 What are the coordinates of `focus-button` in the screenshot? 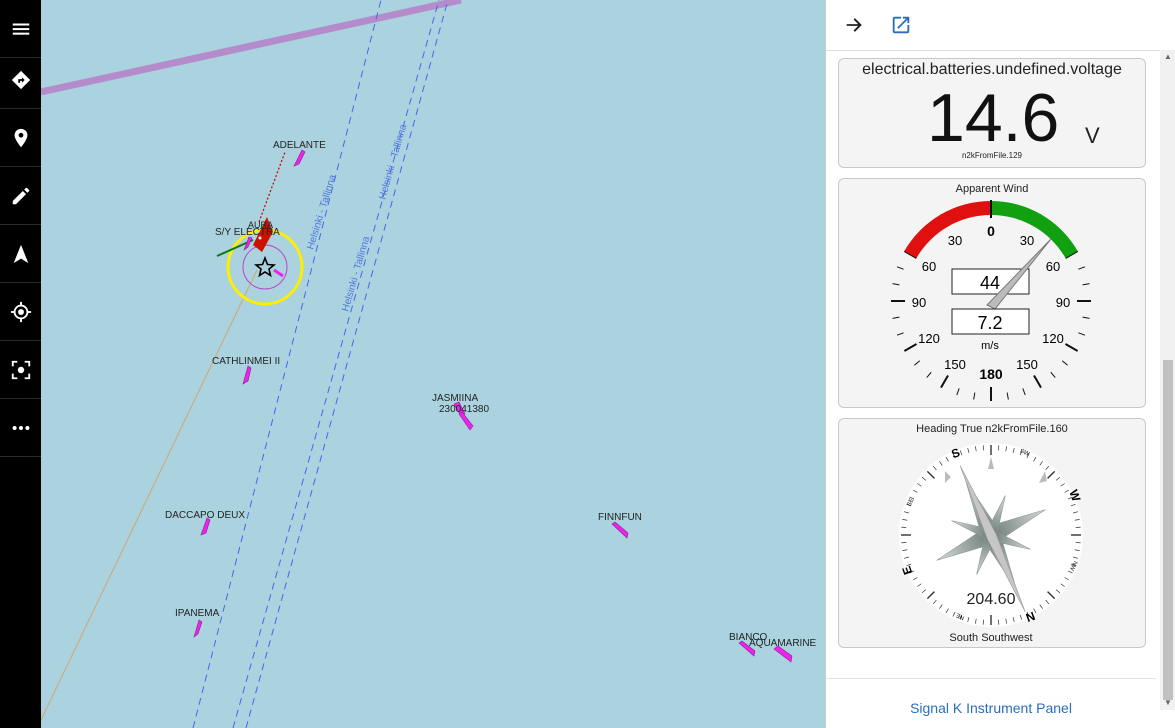 It's located at (20, 370).